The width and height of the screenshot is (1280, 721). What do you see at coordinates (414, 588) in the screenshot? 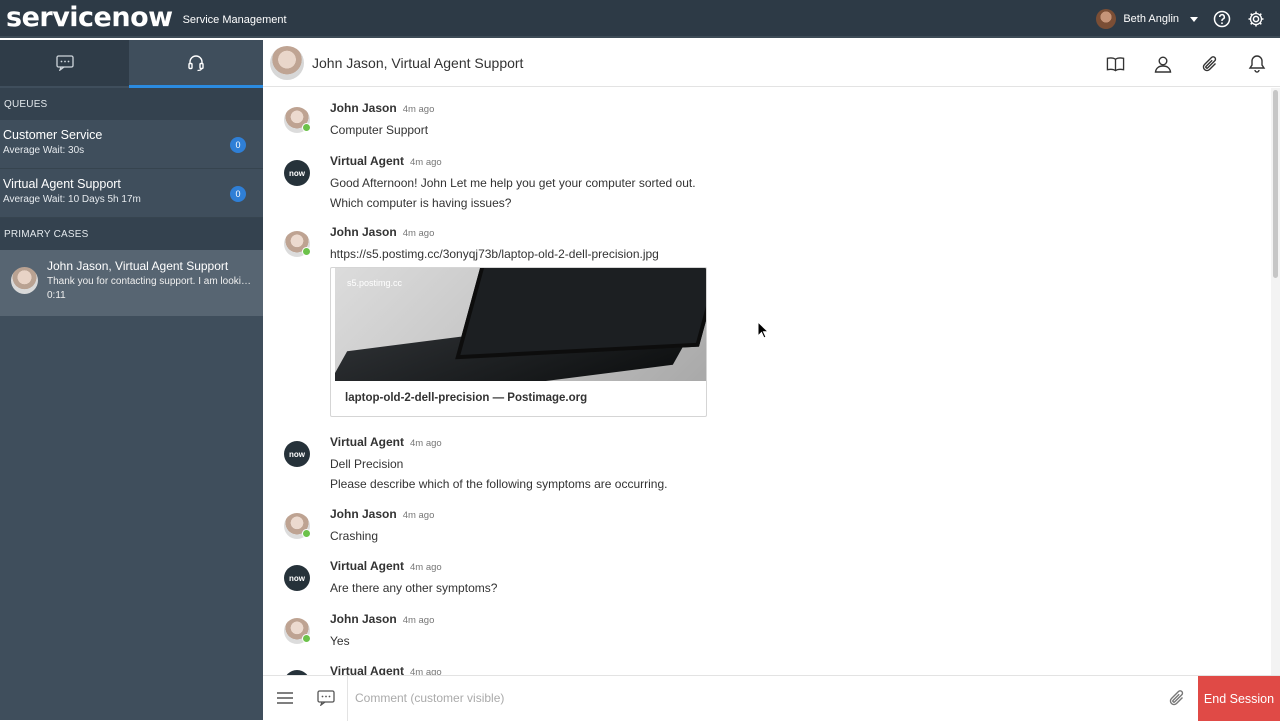
I see `message-text: Are there any other symptoms?` at bounding box center [414, 588].